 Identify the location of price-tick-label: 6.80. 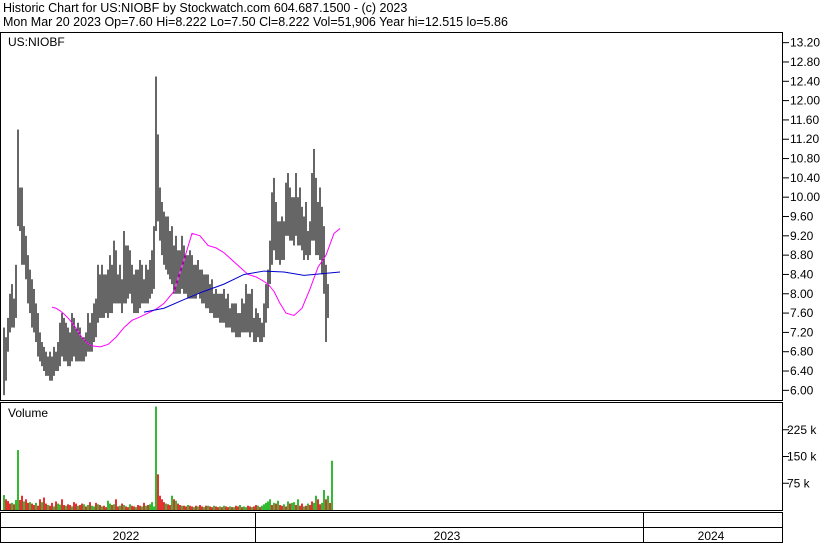
(802, 352).